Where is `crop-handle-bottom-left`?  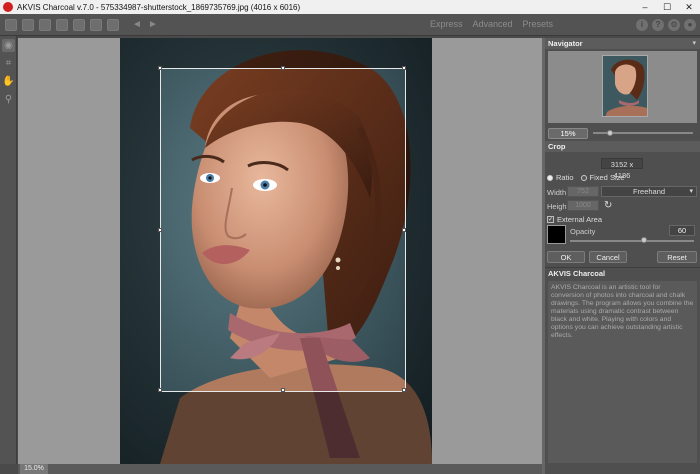
crop-handle-bottom-left is located at coordinates (160, 390).